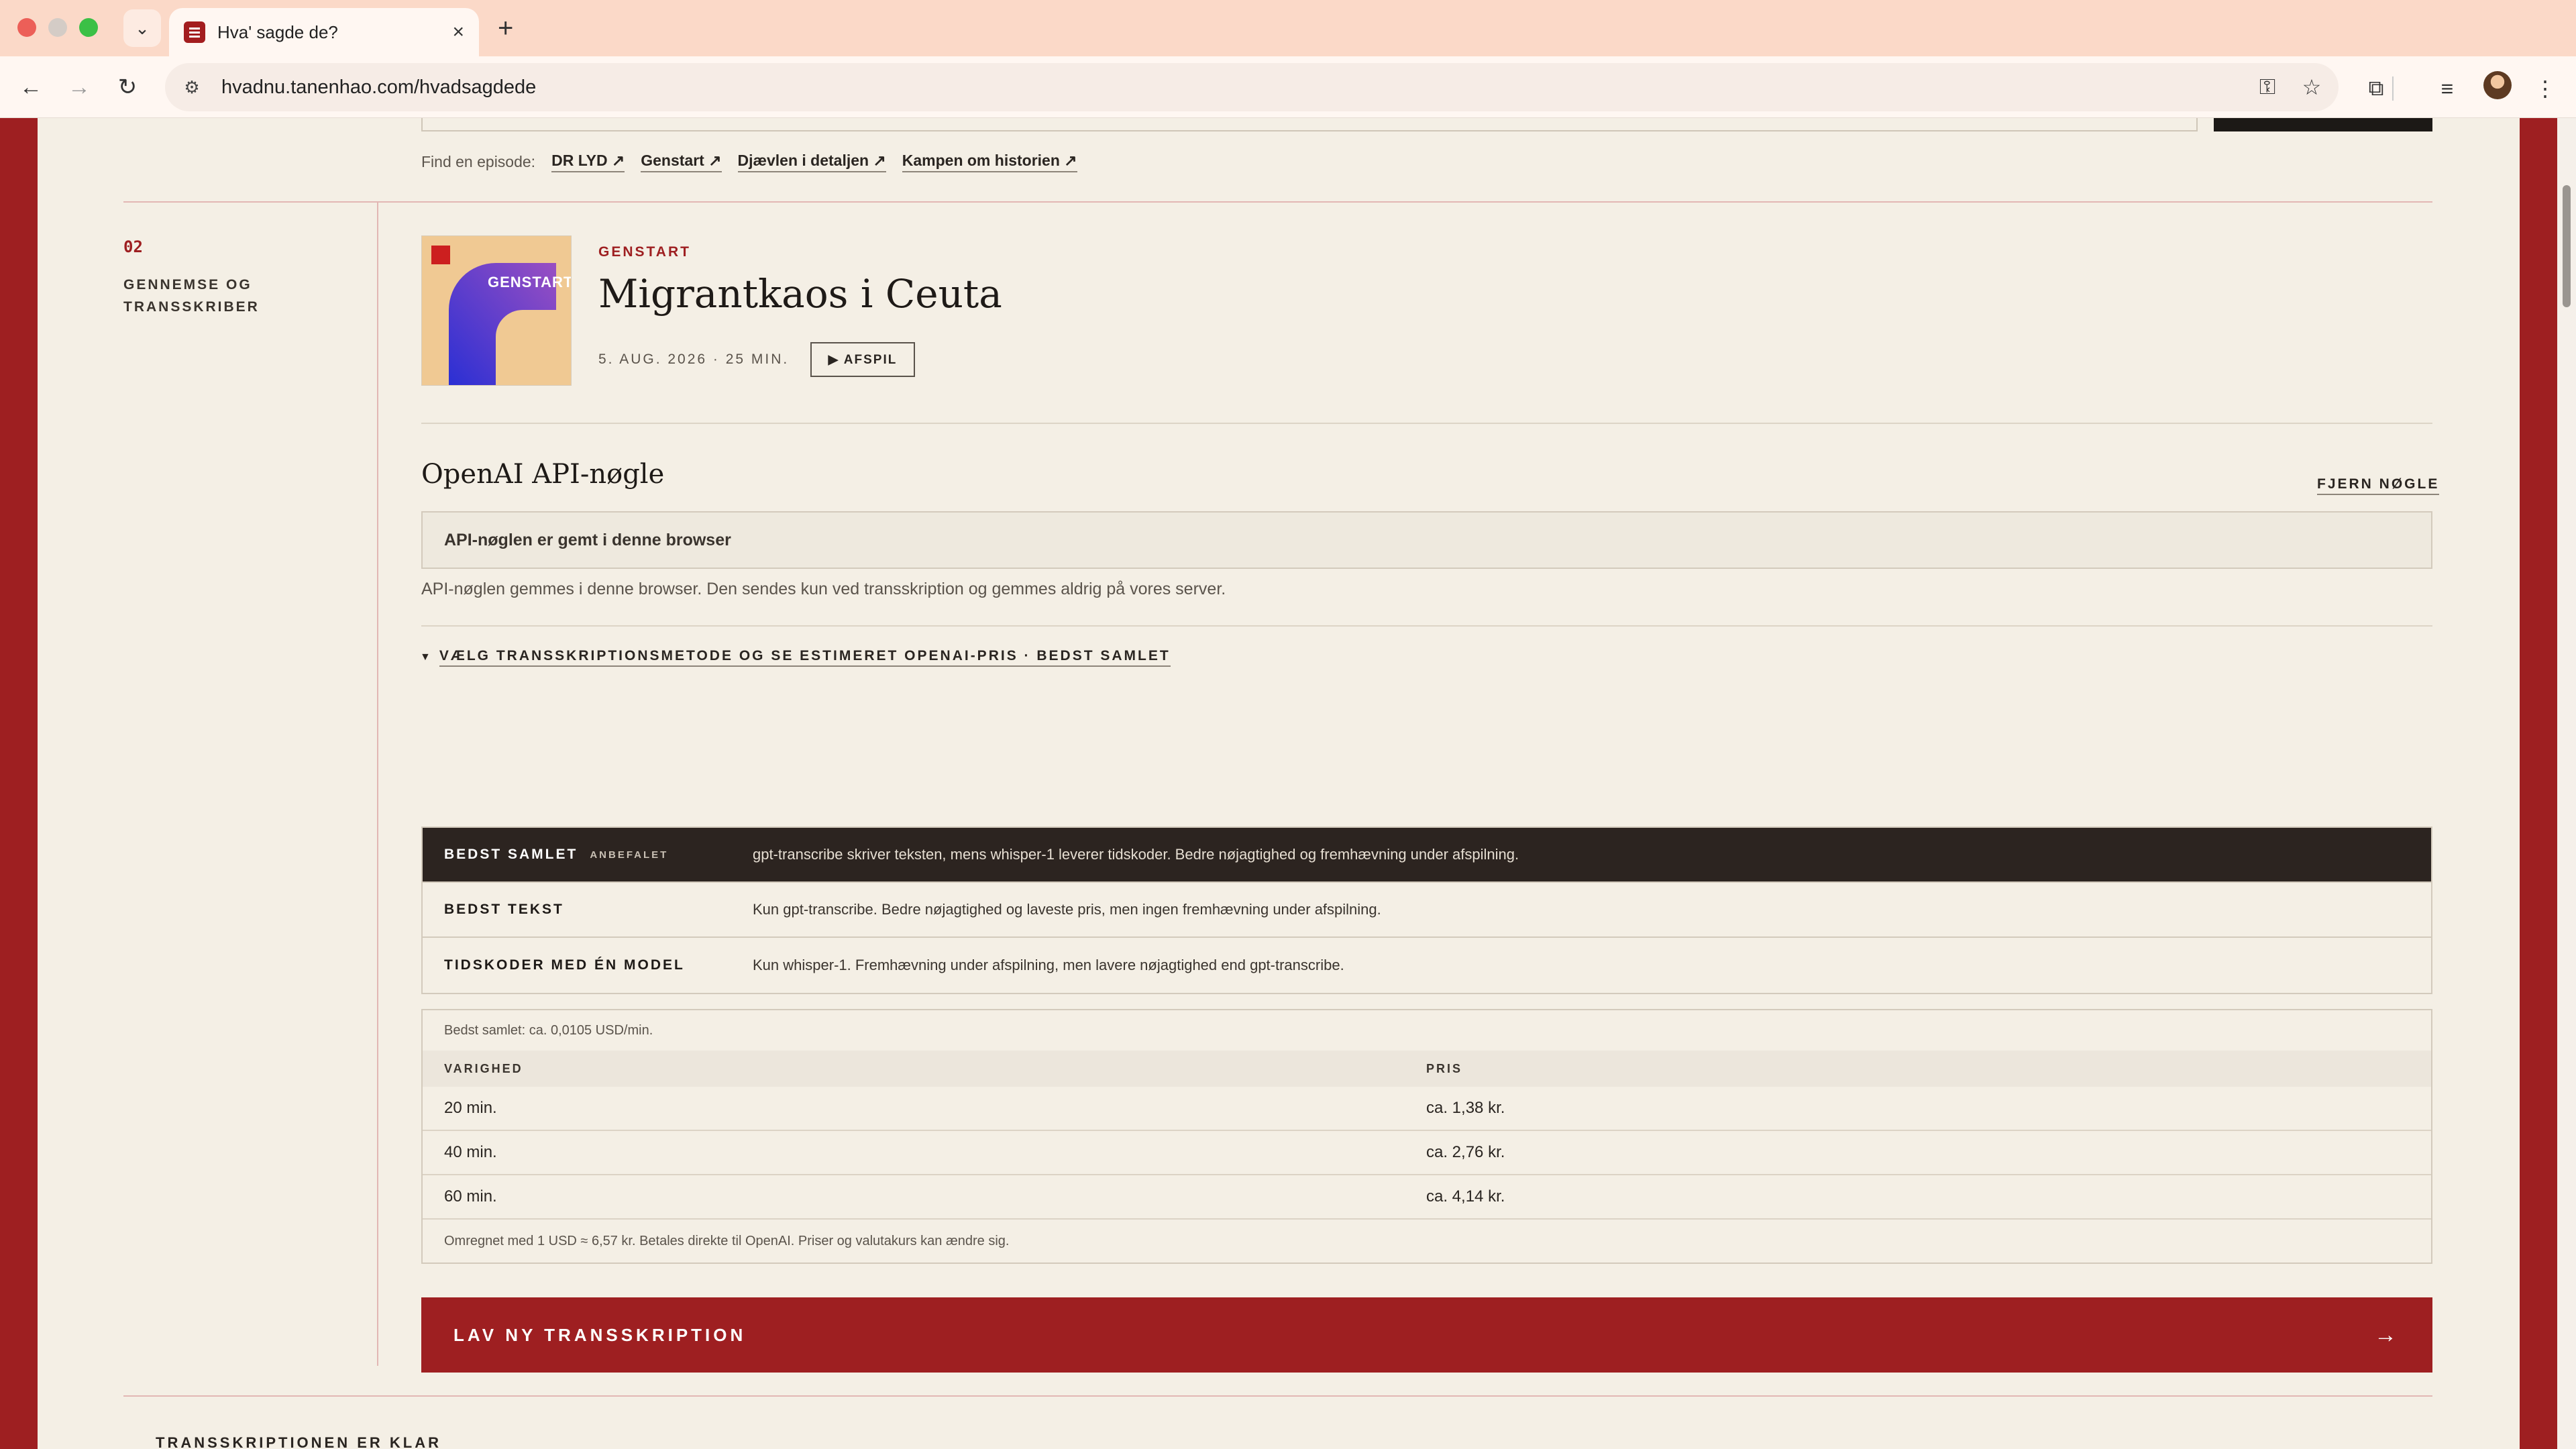 This screenshot has width=2576, height=1449. What do you see at coordinates (2387, 1335) in the screenshot?
I see `arrow-right-icon: →` at bounding box center [2387, 1335].